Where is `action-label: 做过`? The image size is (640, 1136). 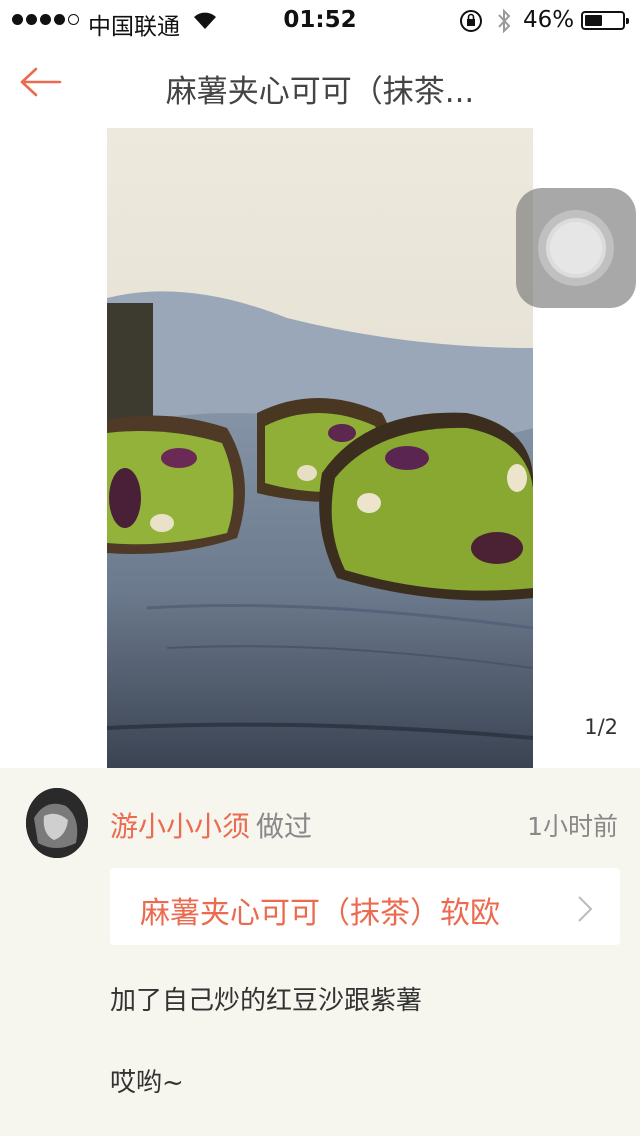
action-label: 做过 is located at coordinates (284, 826).